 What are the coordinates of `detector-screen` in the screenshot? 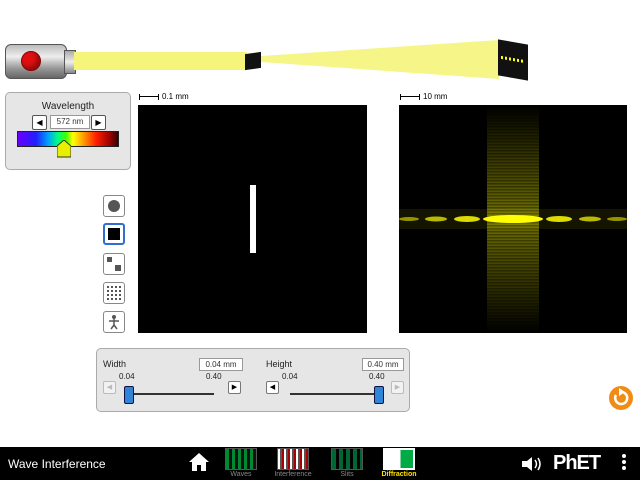 It's located at (513, 60).